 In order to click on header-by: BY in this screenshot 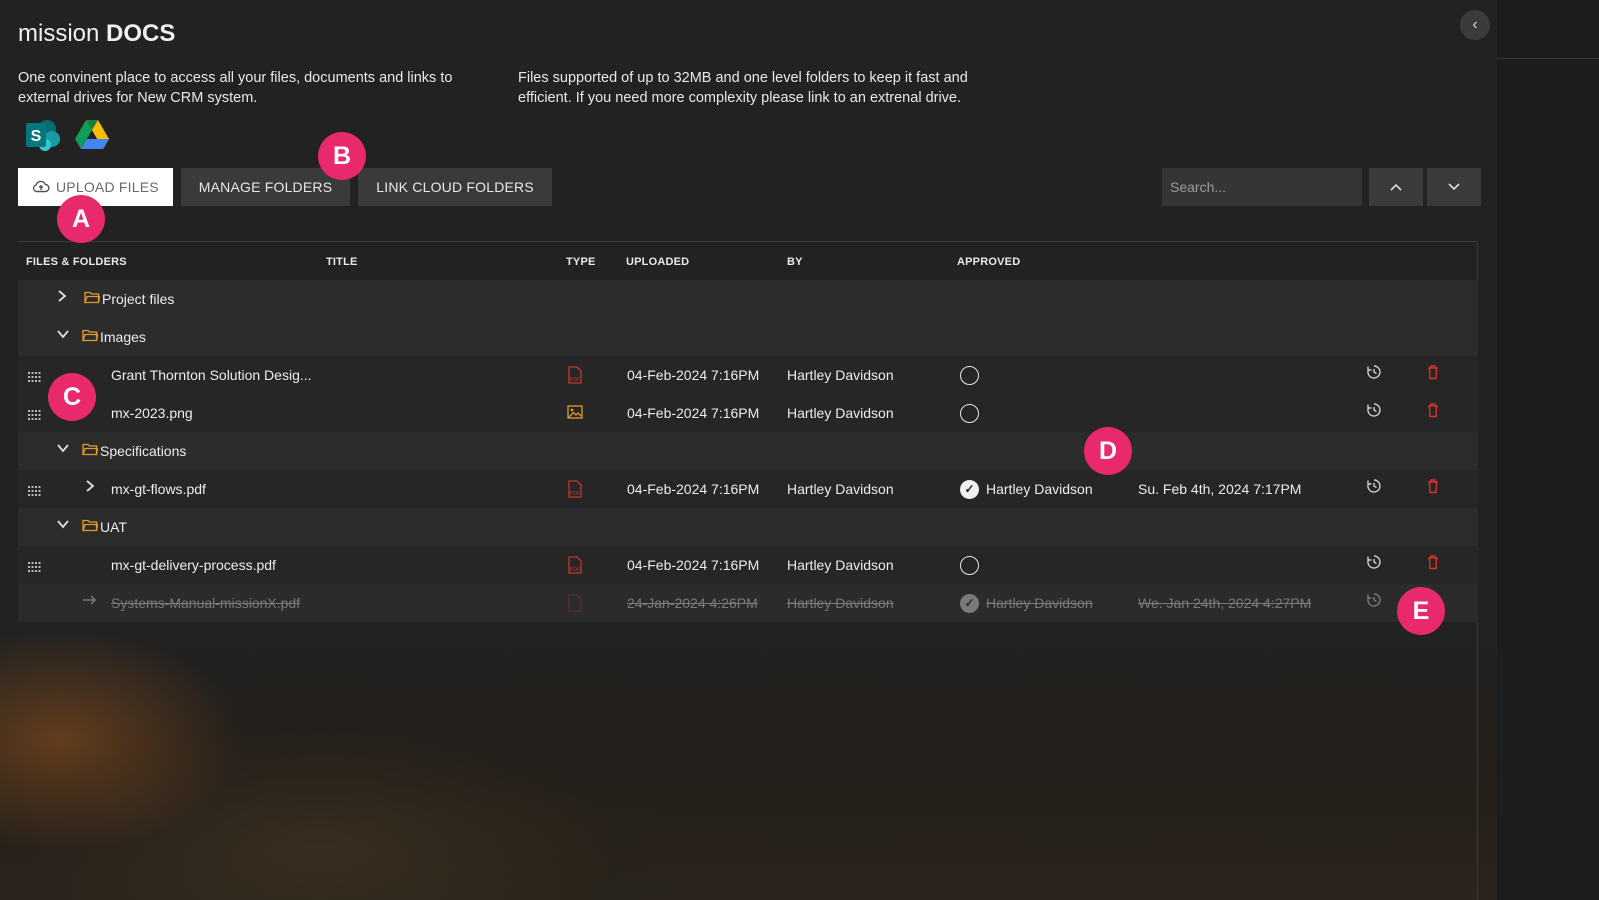, I will do `click(795, 262)`.